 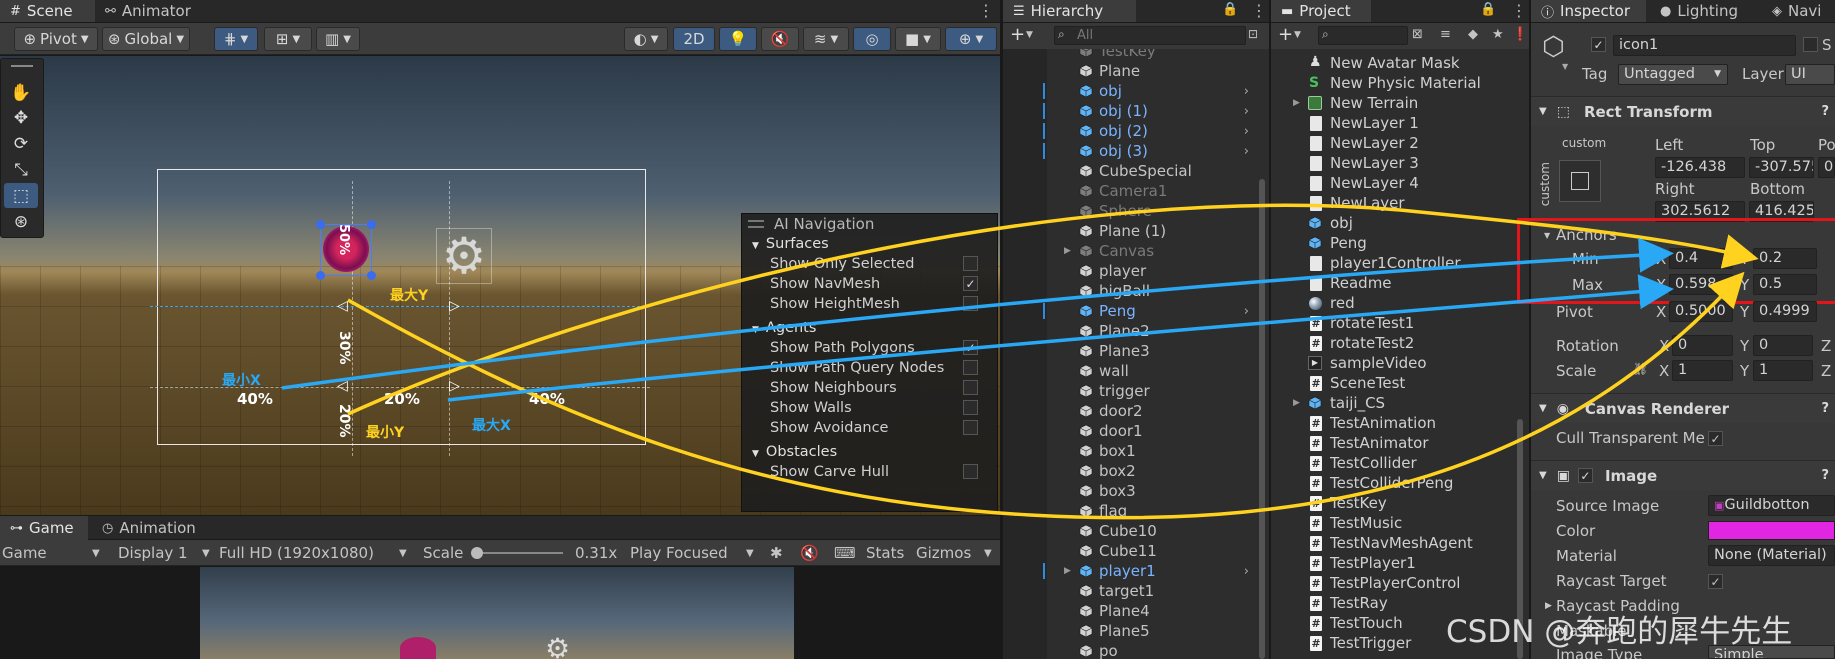 What do you see at coordinates (956, 553) in the screenshot?
I see `gizmos-dropdown: Gizmos ▼` at bounding box center [956, 553].